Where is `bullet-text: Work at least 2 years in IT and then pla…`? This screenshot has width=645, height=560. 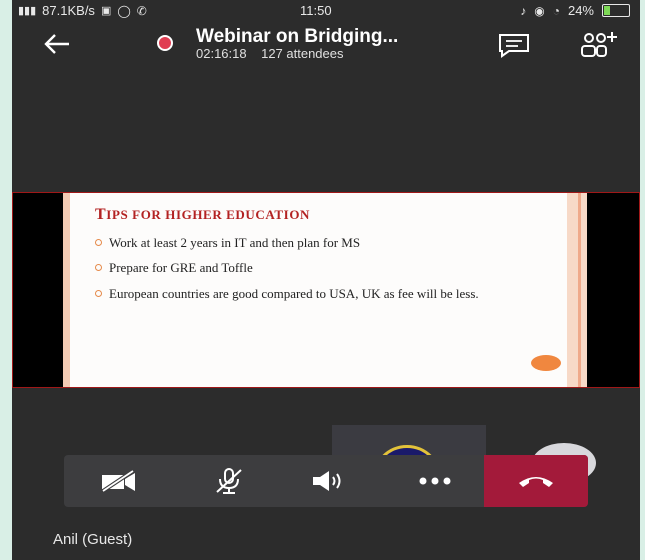 bullet-text: Work at least 2 years in IT and then pla… is located at coordinates (235, 242).